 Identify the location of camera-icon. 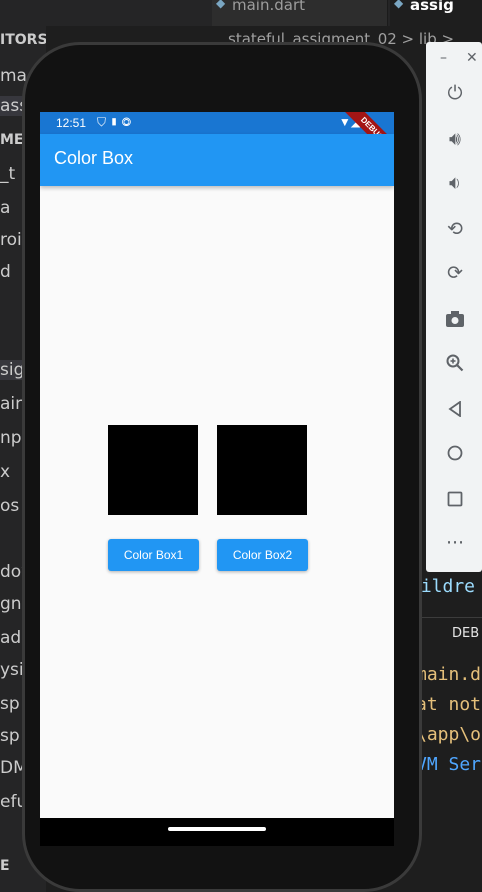
(455, 319).